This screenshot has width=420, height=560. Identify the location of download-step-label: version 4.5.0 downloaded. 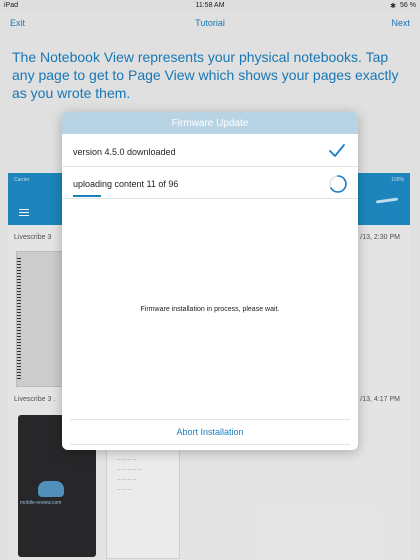
(124, 152).